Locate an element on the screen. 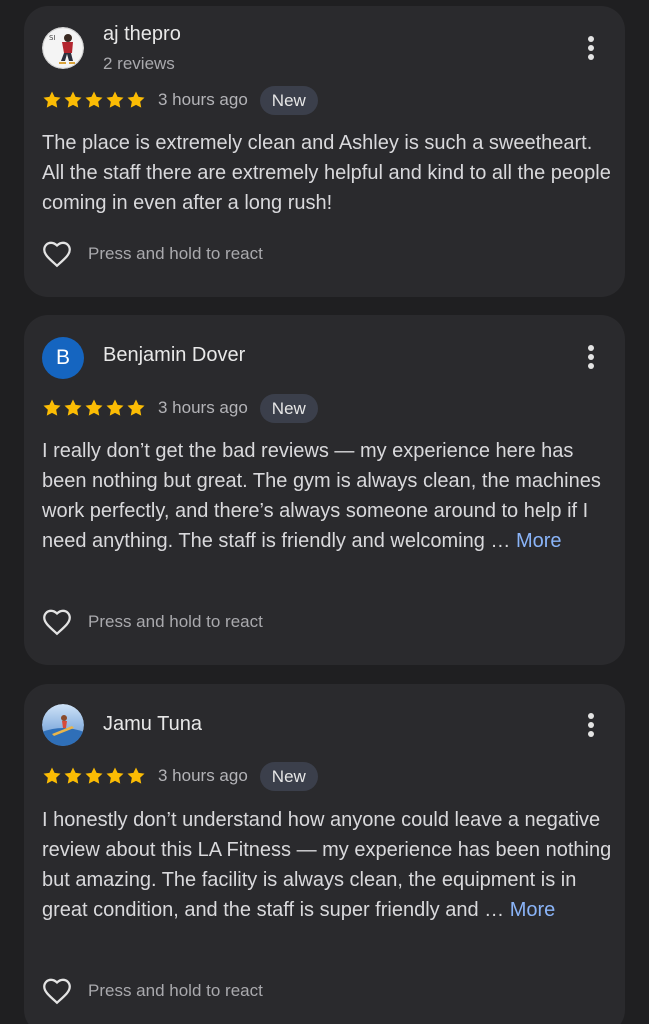 The image size is (649, 1024). avatar: B is located at coordinates (63, 358).